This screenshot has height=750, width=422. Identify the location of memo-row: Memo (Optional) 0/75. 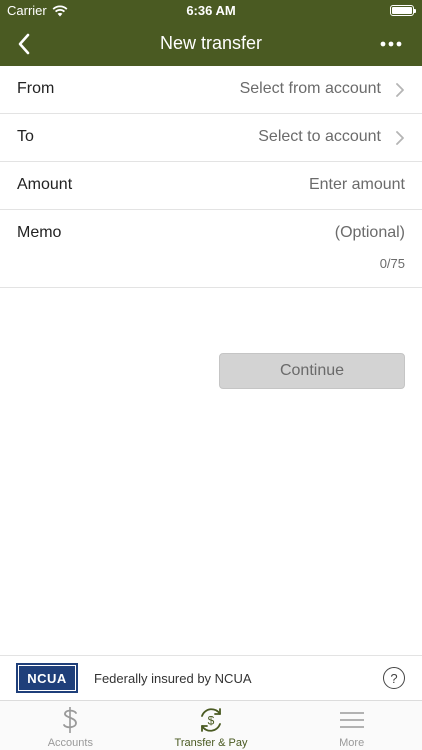
(211, 249).